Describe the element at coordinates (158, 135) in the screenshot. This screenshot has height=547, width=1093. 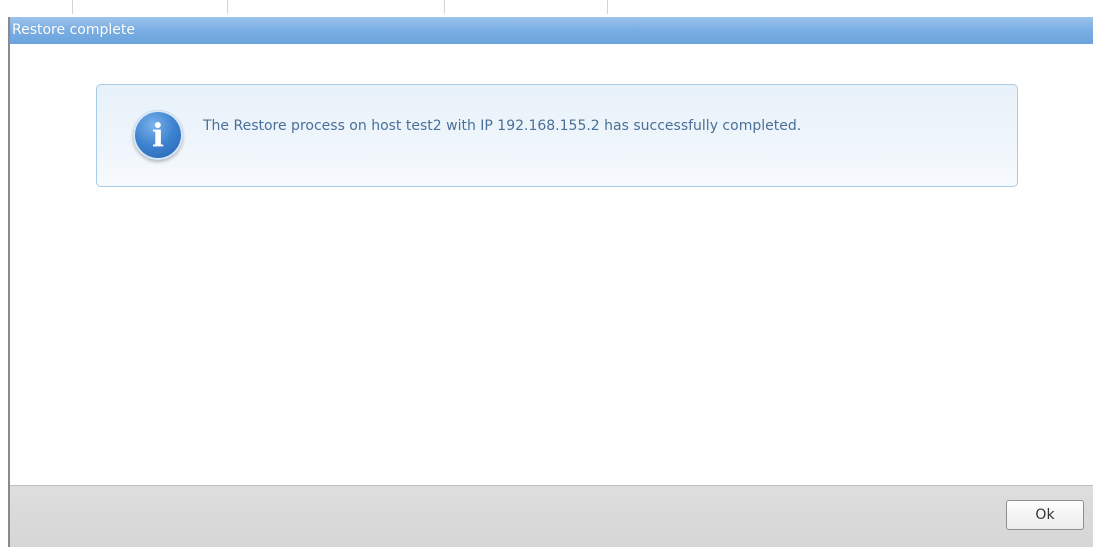
I see `info-icon: i` at that location.